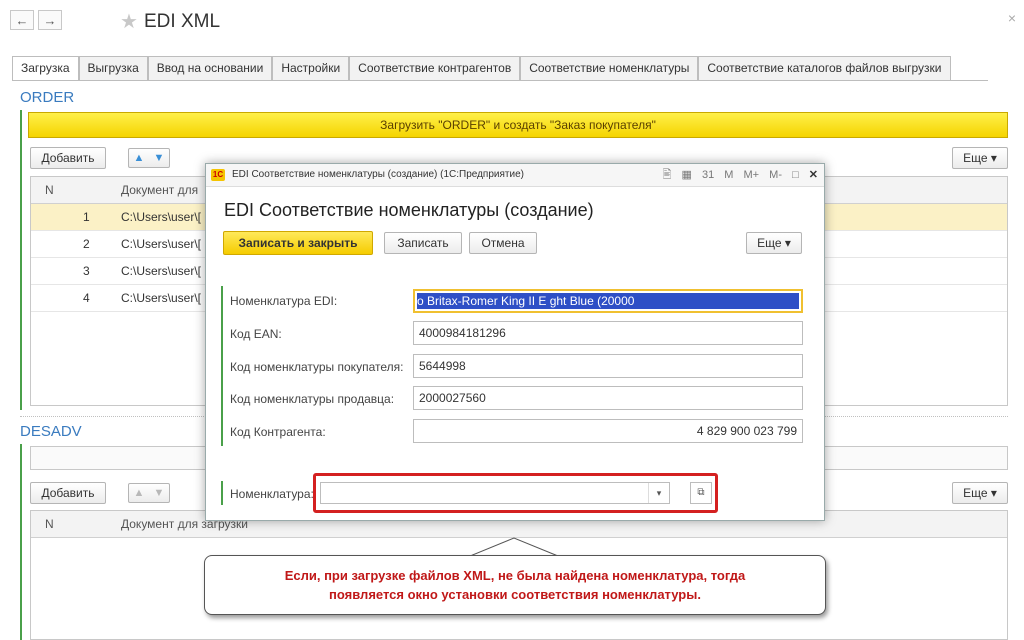 The width and height of the screenshot is (1024, 640). I want to click on print-icon: 🖹, so click(667, 175).